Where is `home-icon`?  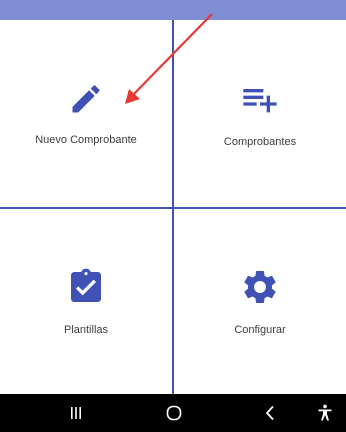
home-icon is located at coordinates (174, 413).